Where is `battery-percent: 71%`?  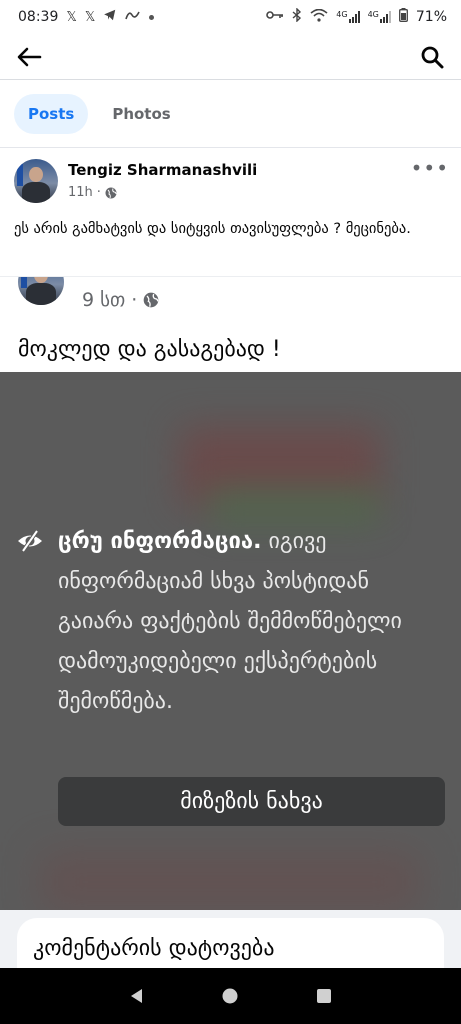
battery-percent: 71% is located at coordinates (431, 17).